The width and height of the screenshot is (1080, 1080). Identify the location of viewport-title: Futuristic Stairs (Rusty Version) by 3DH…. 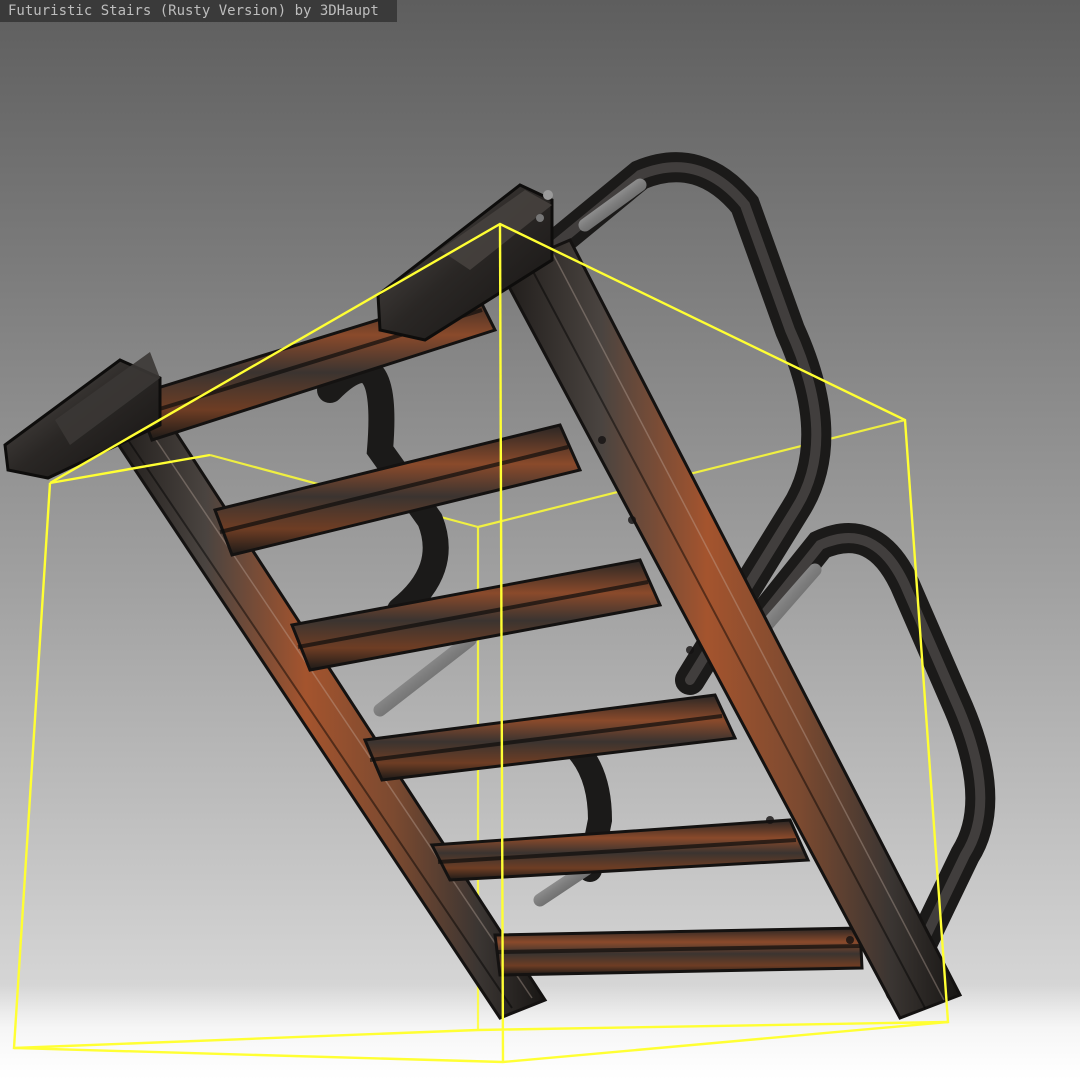
(193, 11).